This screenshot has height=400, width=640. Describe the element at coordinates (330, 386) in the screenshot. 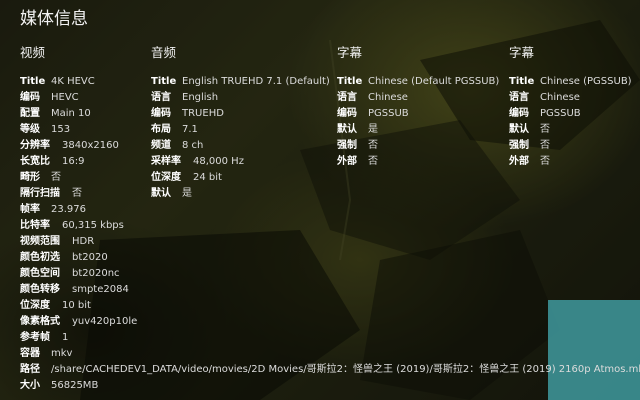

I see `video-row: 大小 56825MB` at that location.